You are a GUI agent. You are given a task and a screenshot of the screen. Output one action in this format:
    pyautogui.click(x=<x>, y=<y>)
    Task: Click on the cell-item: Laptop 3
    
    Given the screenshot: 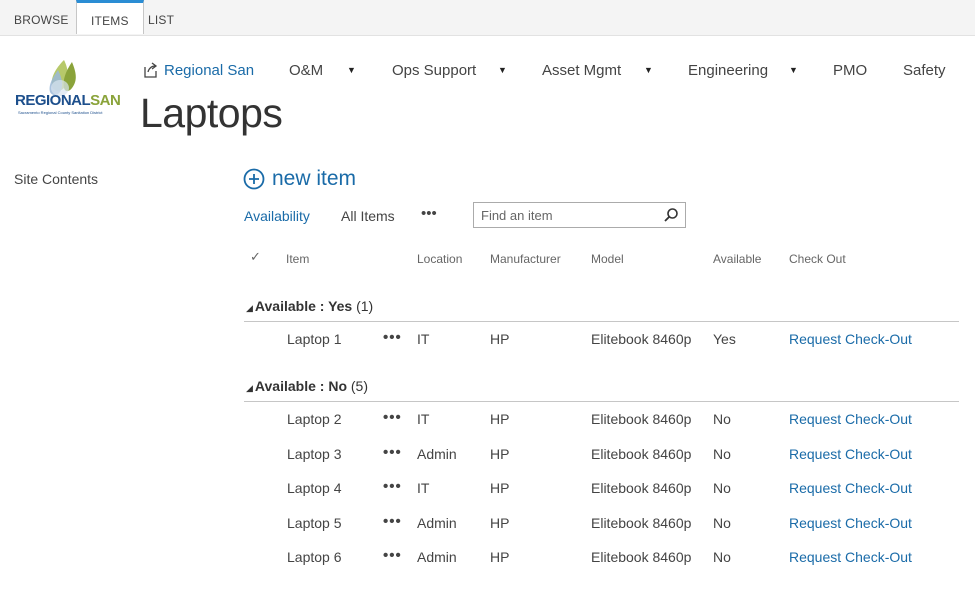 What is the action you would take?
    pyautogui.click(x=314, y=454)
    